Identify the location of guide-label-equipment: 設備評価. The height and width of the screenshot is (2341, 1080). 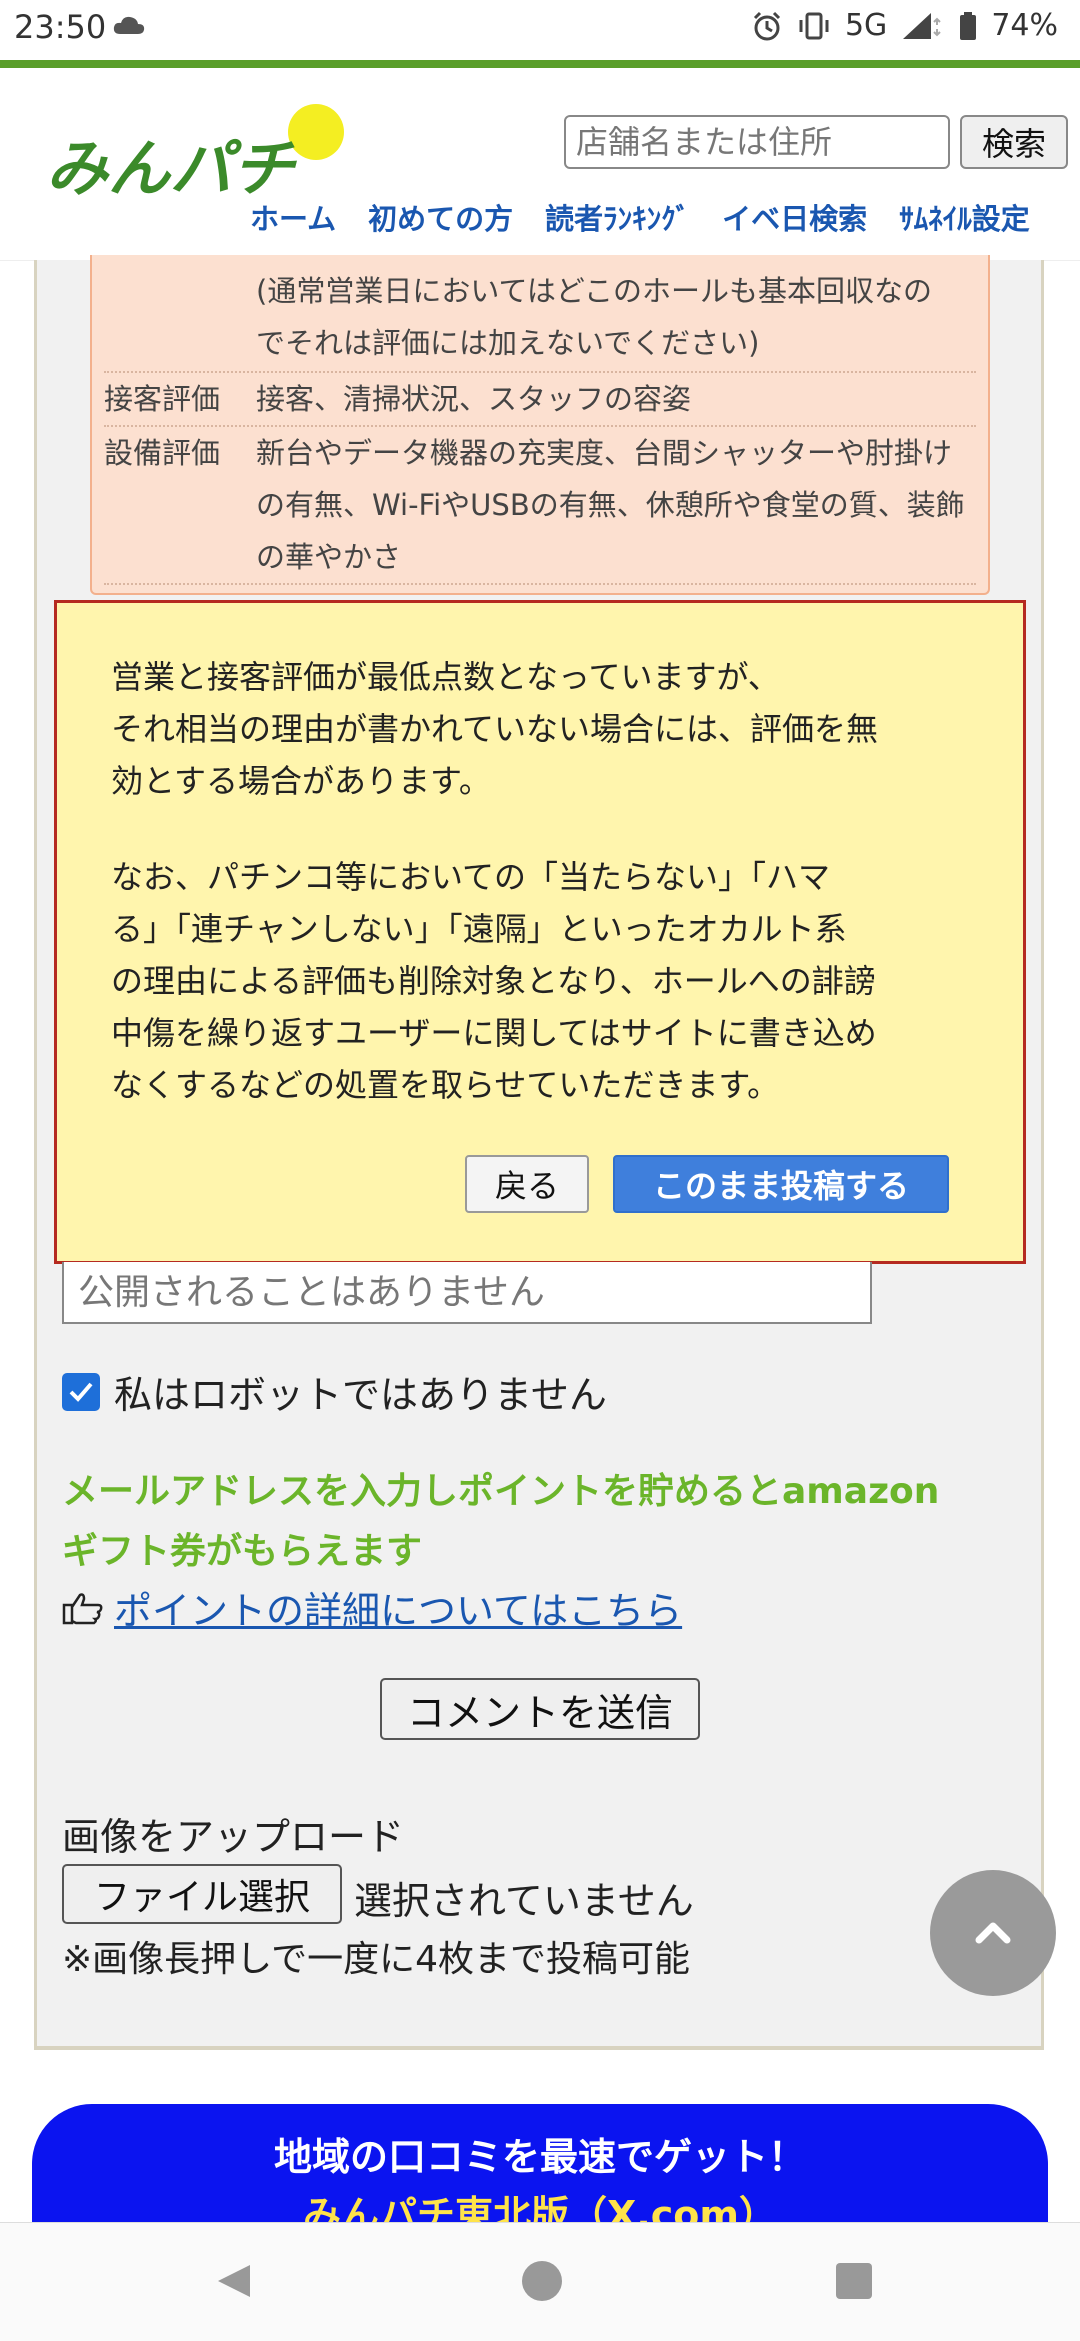
(162, 453).